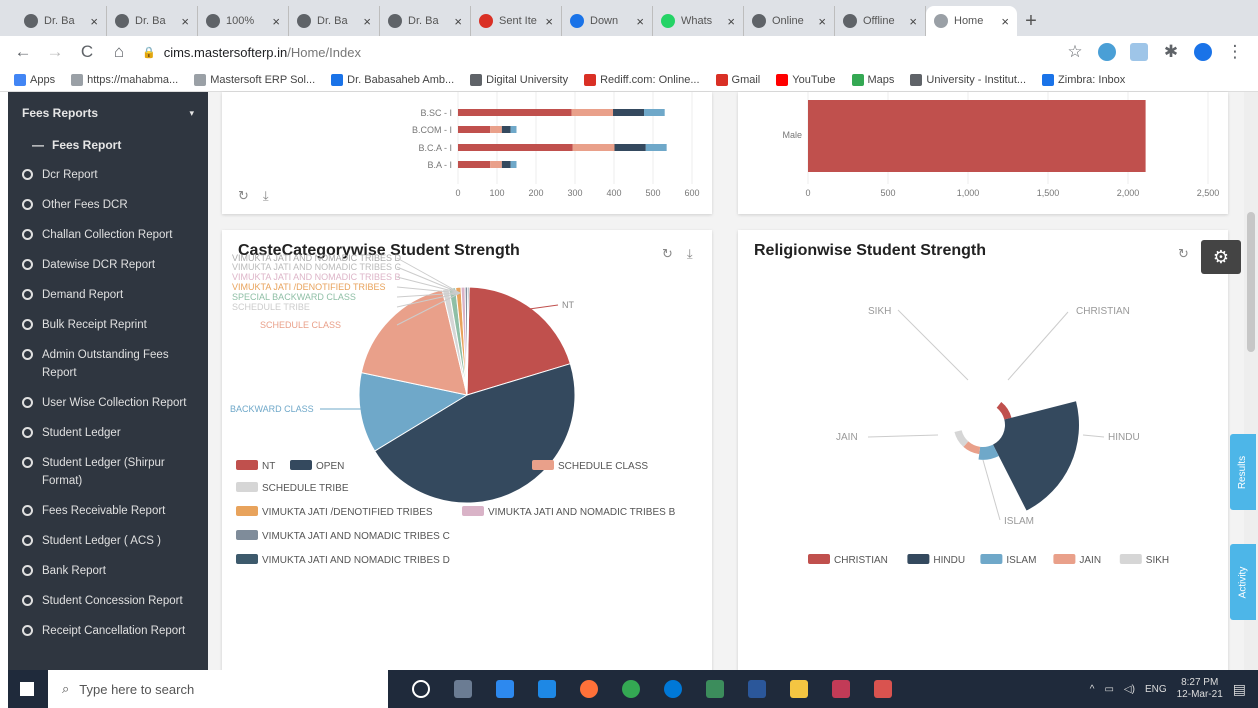 The width and height of the screenshot is (1258, 708). Describe the element at coordinates (631, 689) in the screenshot. I see `chrome-icon` at that location.